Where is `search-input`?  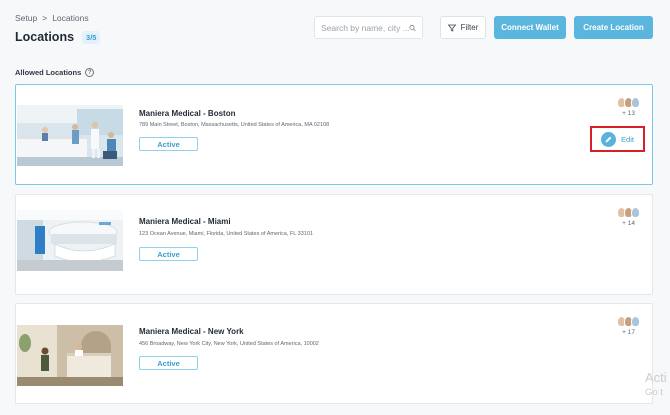 search-input is located at coordinates (365, 27).